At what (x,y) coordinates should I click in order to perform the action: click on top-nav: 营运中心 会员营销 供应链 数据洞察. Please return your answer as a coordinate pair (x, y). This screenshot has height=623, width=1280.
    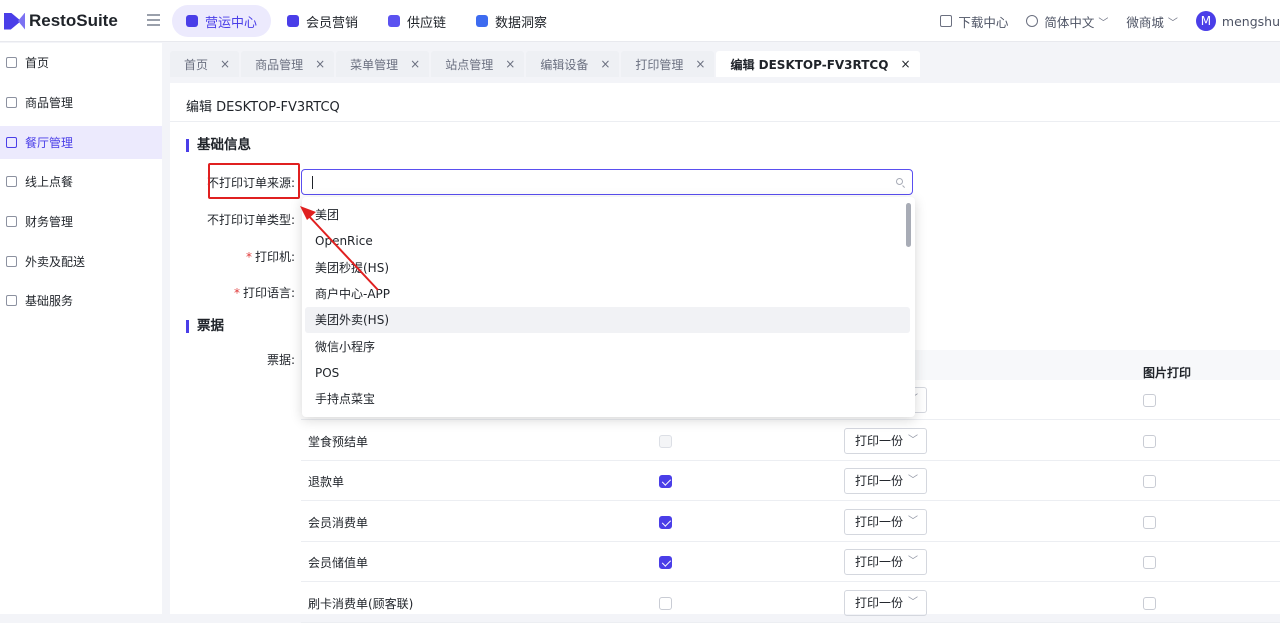
    Looking at the image, I should click on (367, 21).